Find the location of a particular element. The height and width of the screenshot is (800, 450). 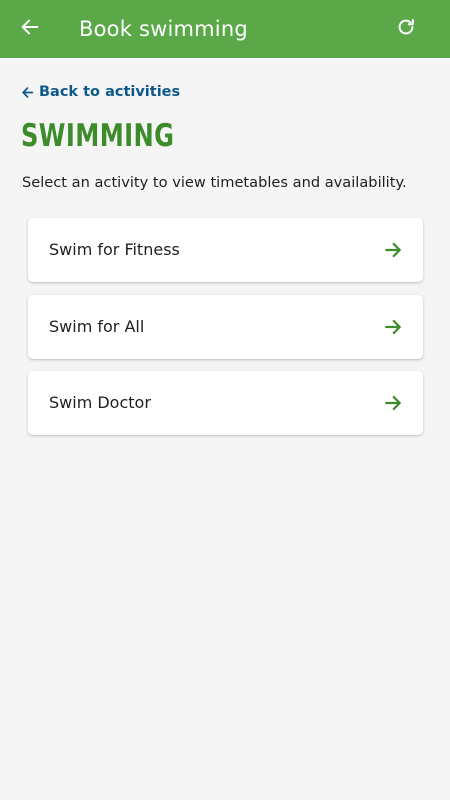

activity-card-swim-for-all: Swim for All is located at coordinates (225, 327).